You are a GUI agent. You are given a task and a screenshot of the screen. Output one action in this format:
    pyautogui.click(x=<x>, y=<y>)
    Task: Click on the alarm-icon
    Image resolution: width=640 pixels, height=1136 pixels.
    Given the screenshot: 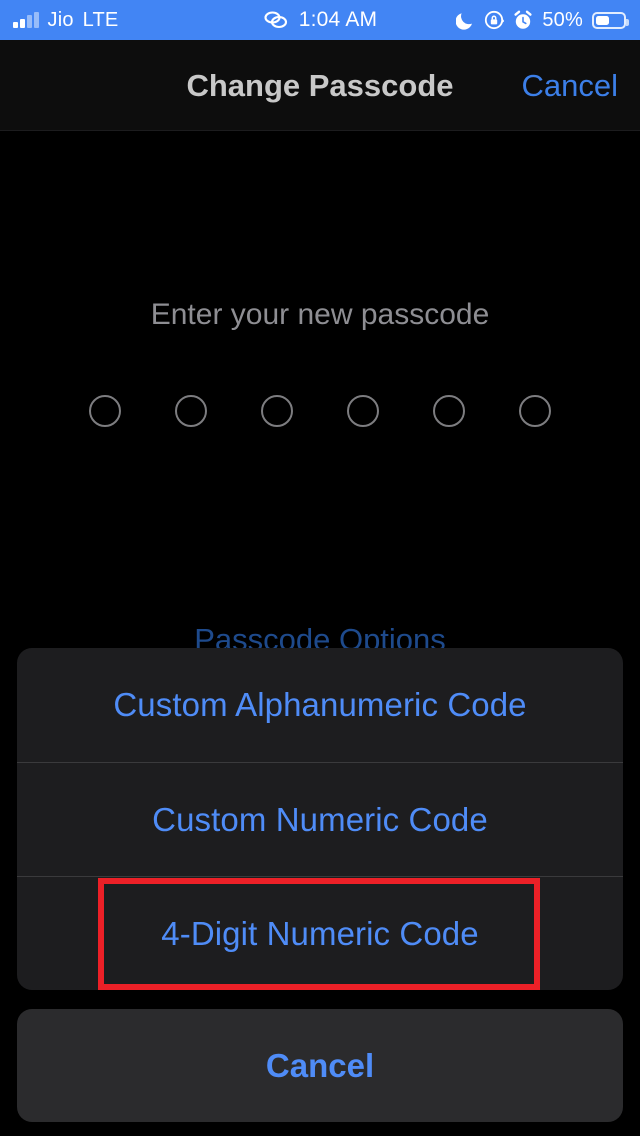 What is the action you would take?
    pyautogui.click(x=523, y=20)
    